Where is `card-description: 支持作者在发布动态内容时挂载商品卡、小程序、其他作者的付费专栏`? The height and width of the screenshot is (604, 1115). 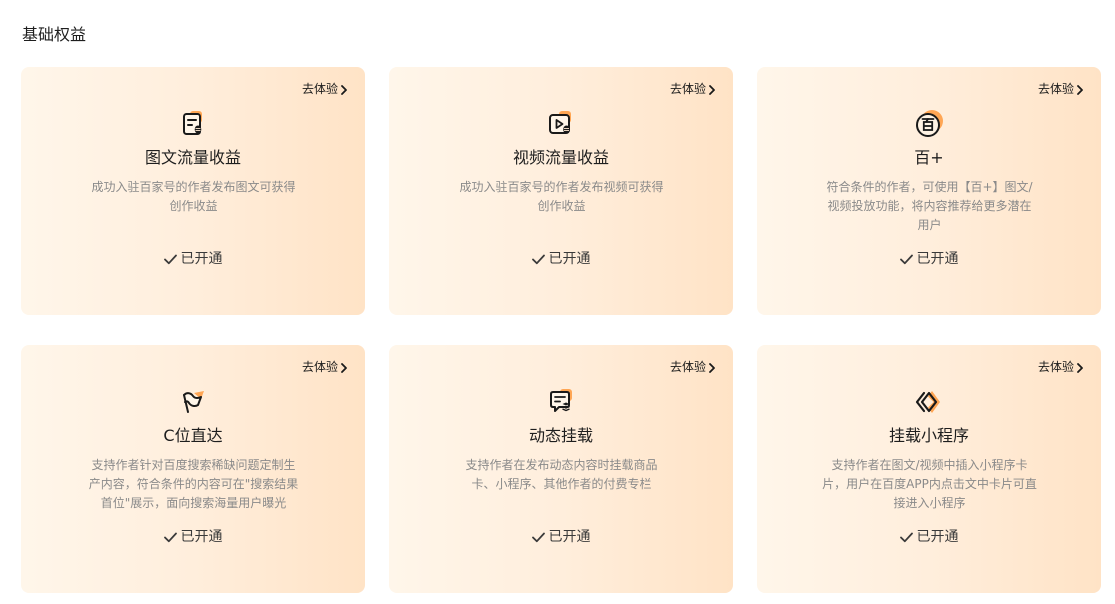 card-description: 支持作者在发布动态内容时挂载商品卡、小程序、其他作者的付费专栏 is located at coordinates (561, 474).